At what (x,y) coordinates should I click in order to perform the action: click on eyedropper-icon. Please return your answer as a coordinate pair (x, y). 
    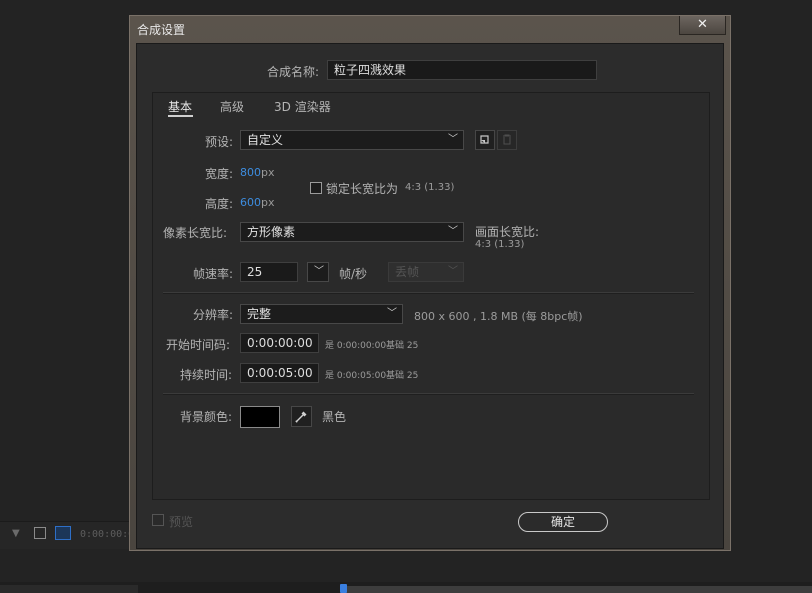
    Looking at the image, I should click on (301, 417).